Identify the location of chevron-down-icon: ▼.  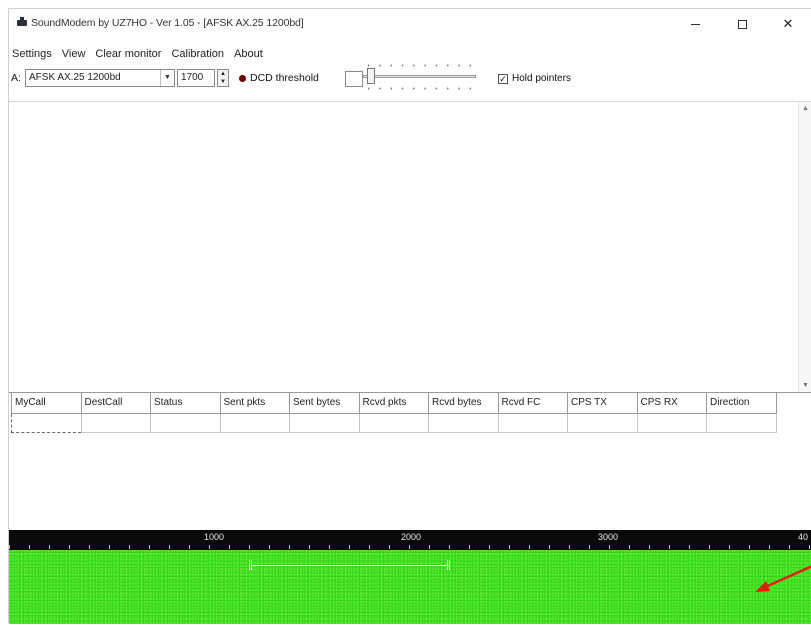
(167, 78).